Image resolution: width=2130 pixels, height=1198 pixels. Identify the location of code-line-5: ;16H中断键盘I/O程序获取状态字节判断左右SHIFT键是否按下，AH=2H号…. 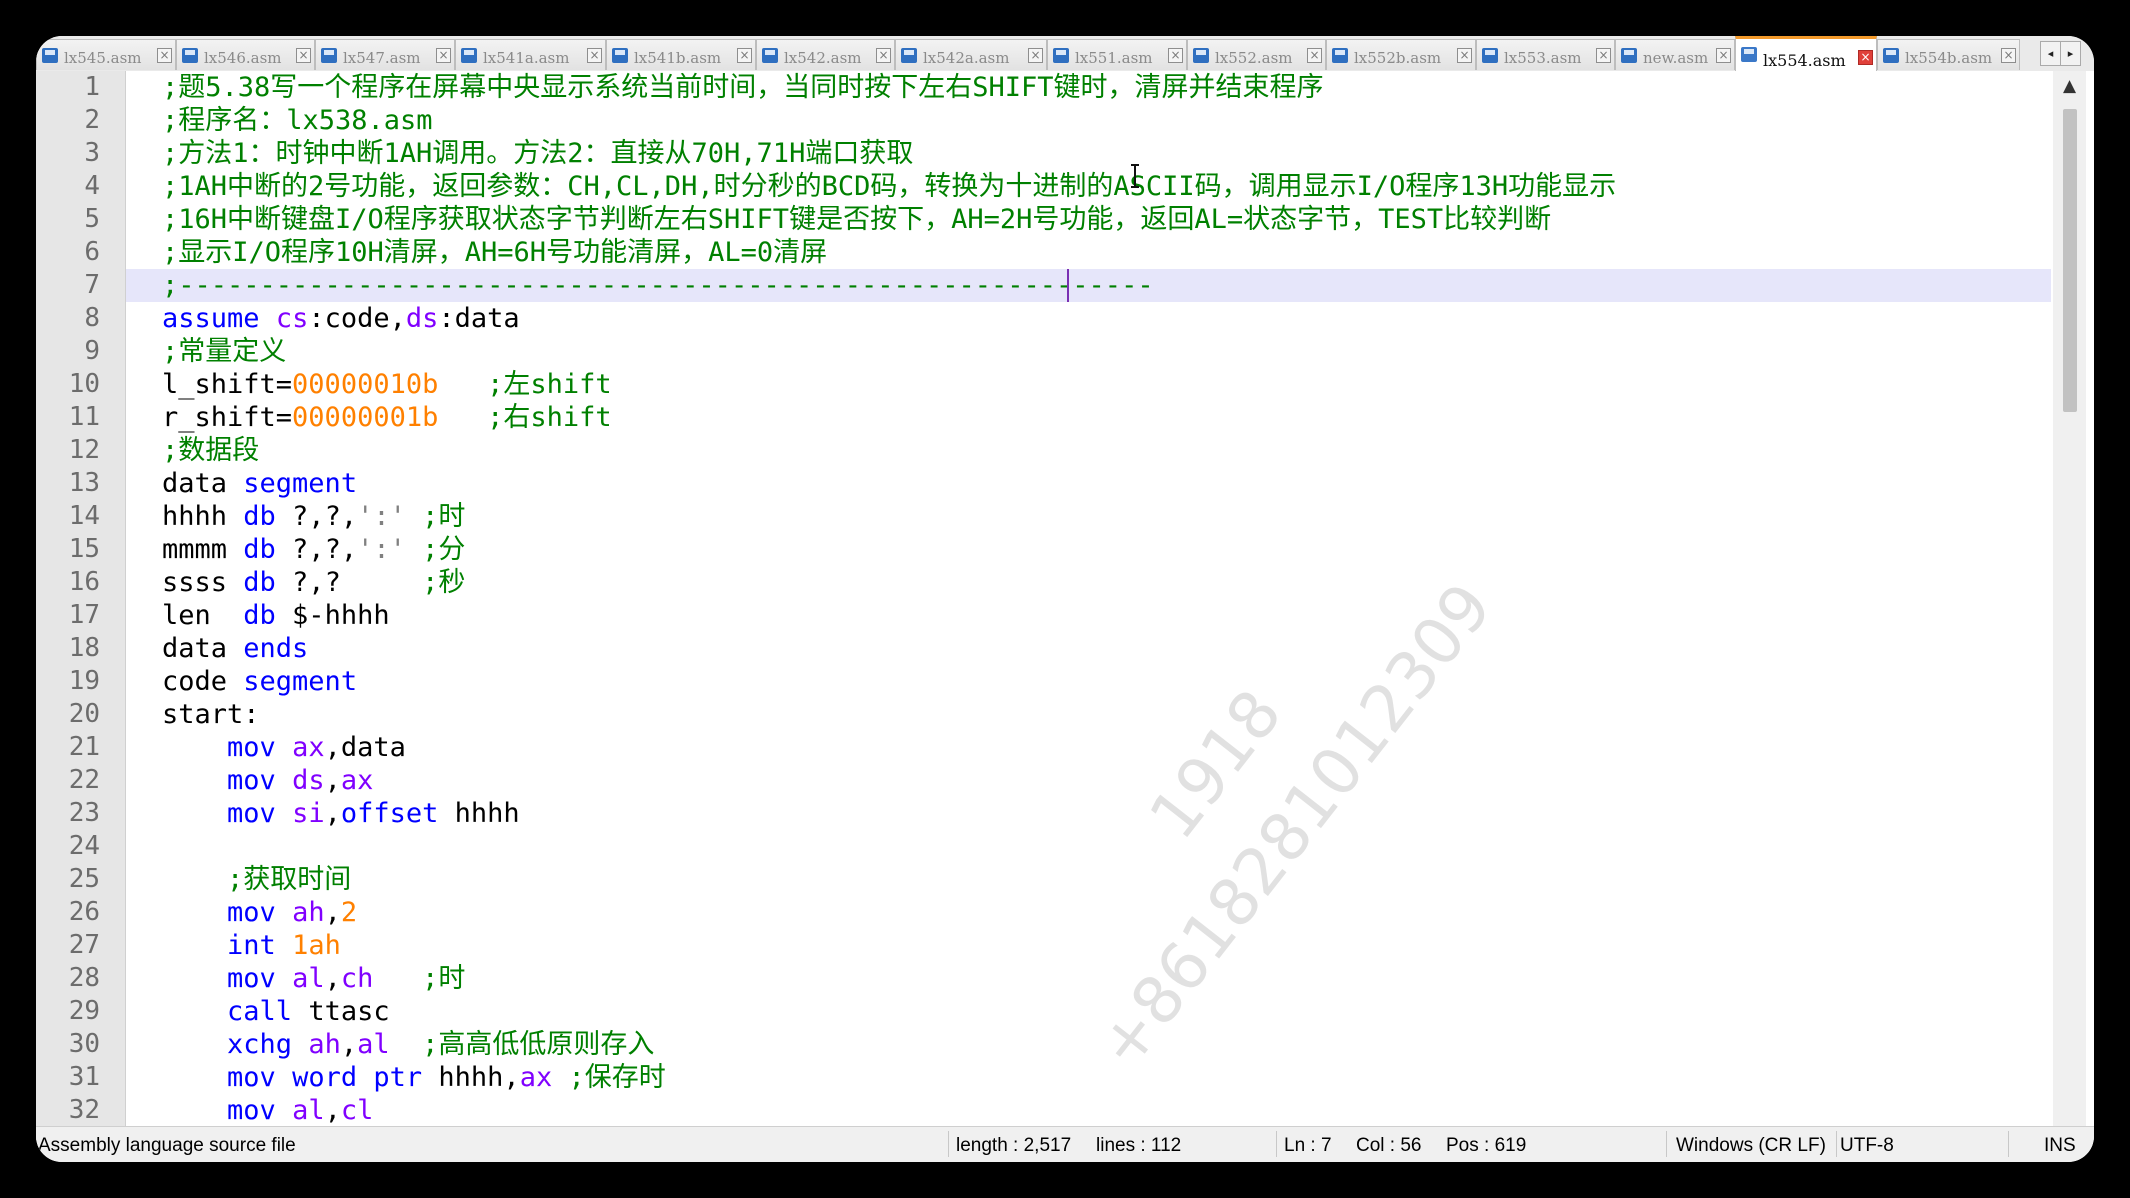
(1088, 219).